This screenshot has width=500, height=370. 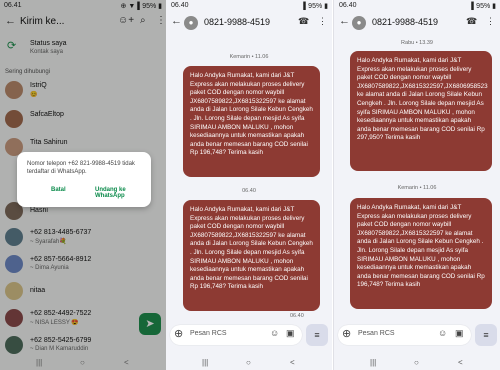 What do you see at coordinates (297, 316) in the screenshot?
I see `message-time: 06.40` at bounding box center [297, 316].